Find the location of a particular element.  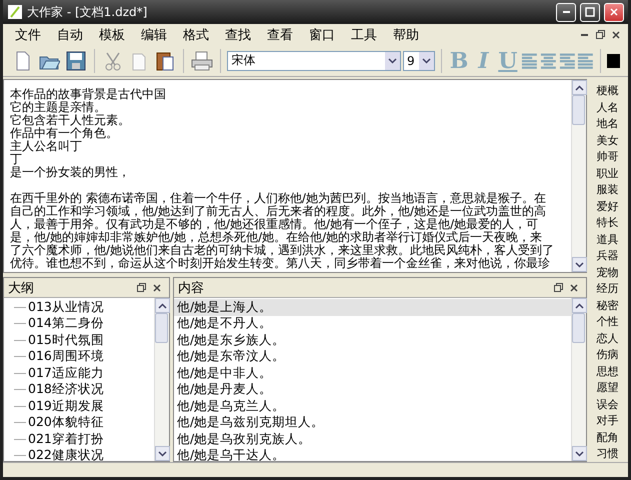

side-tab: 职业 is located at coordinates (607, 174).